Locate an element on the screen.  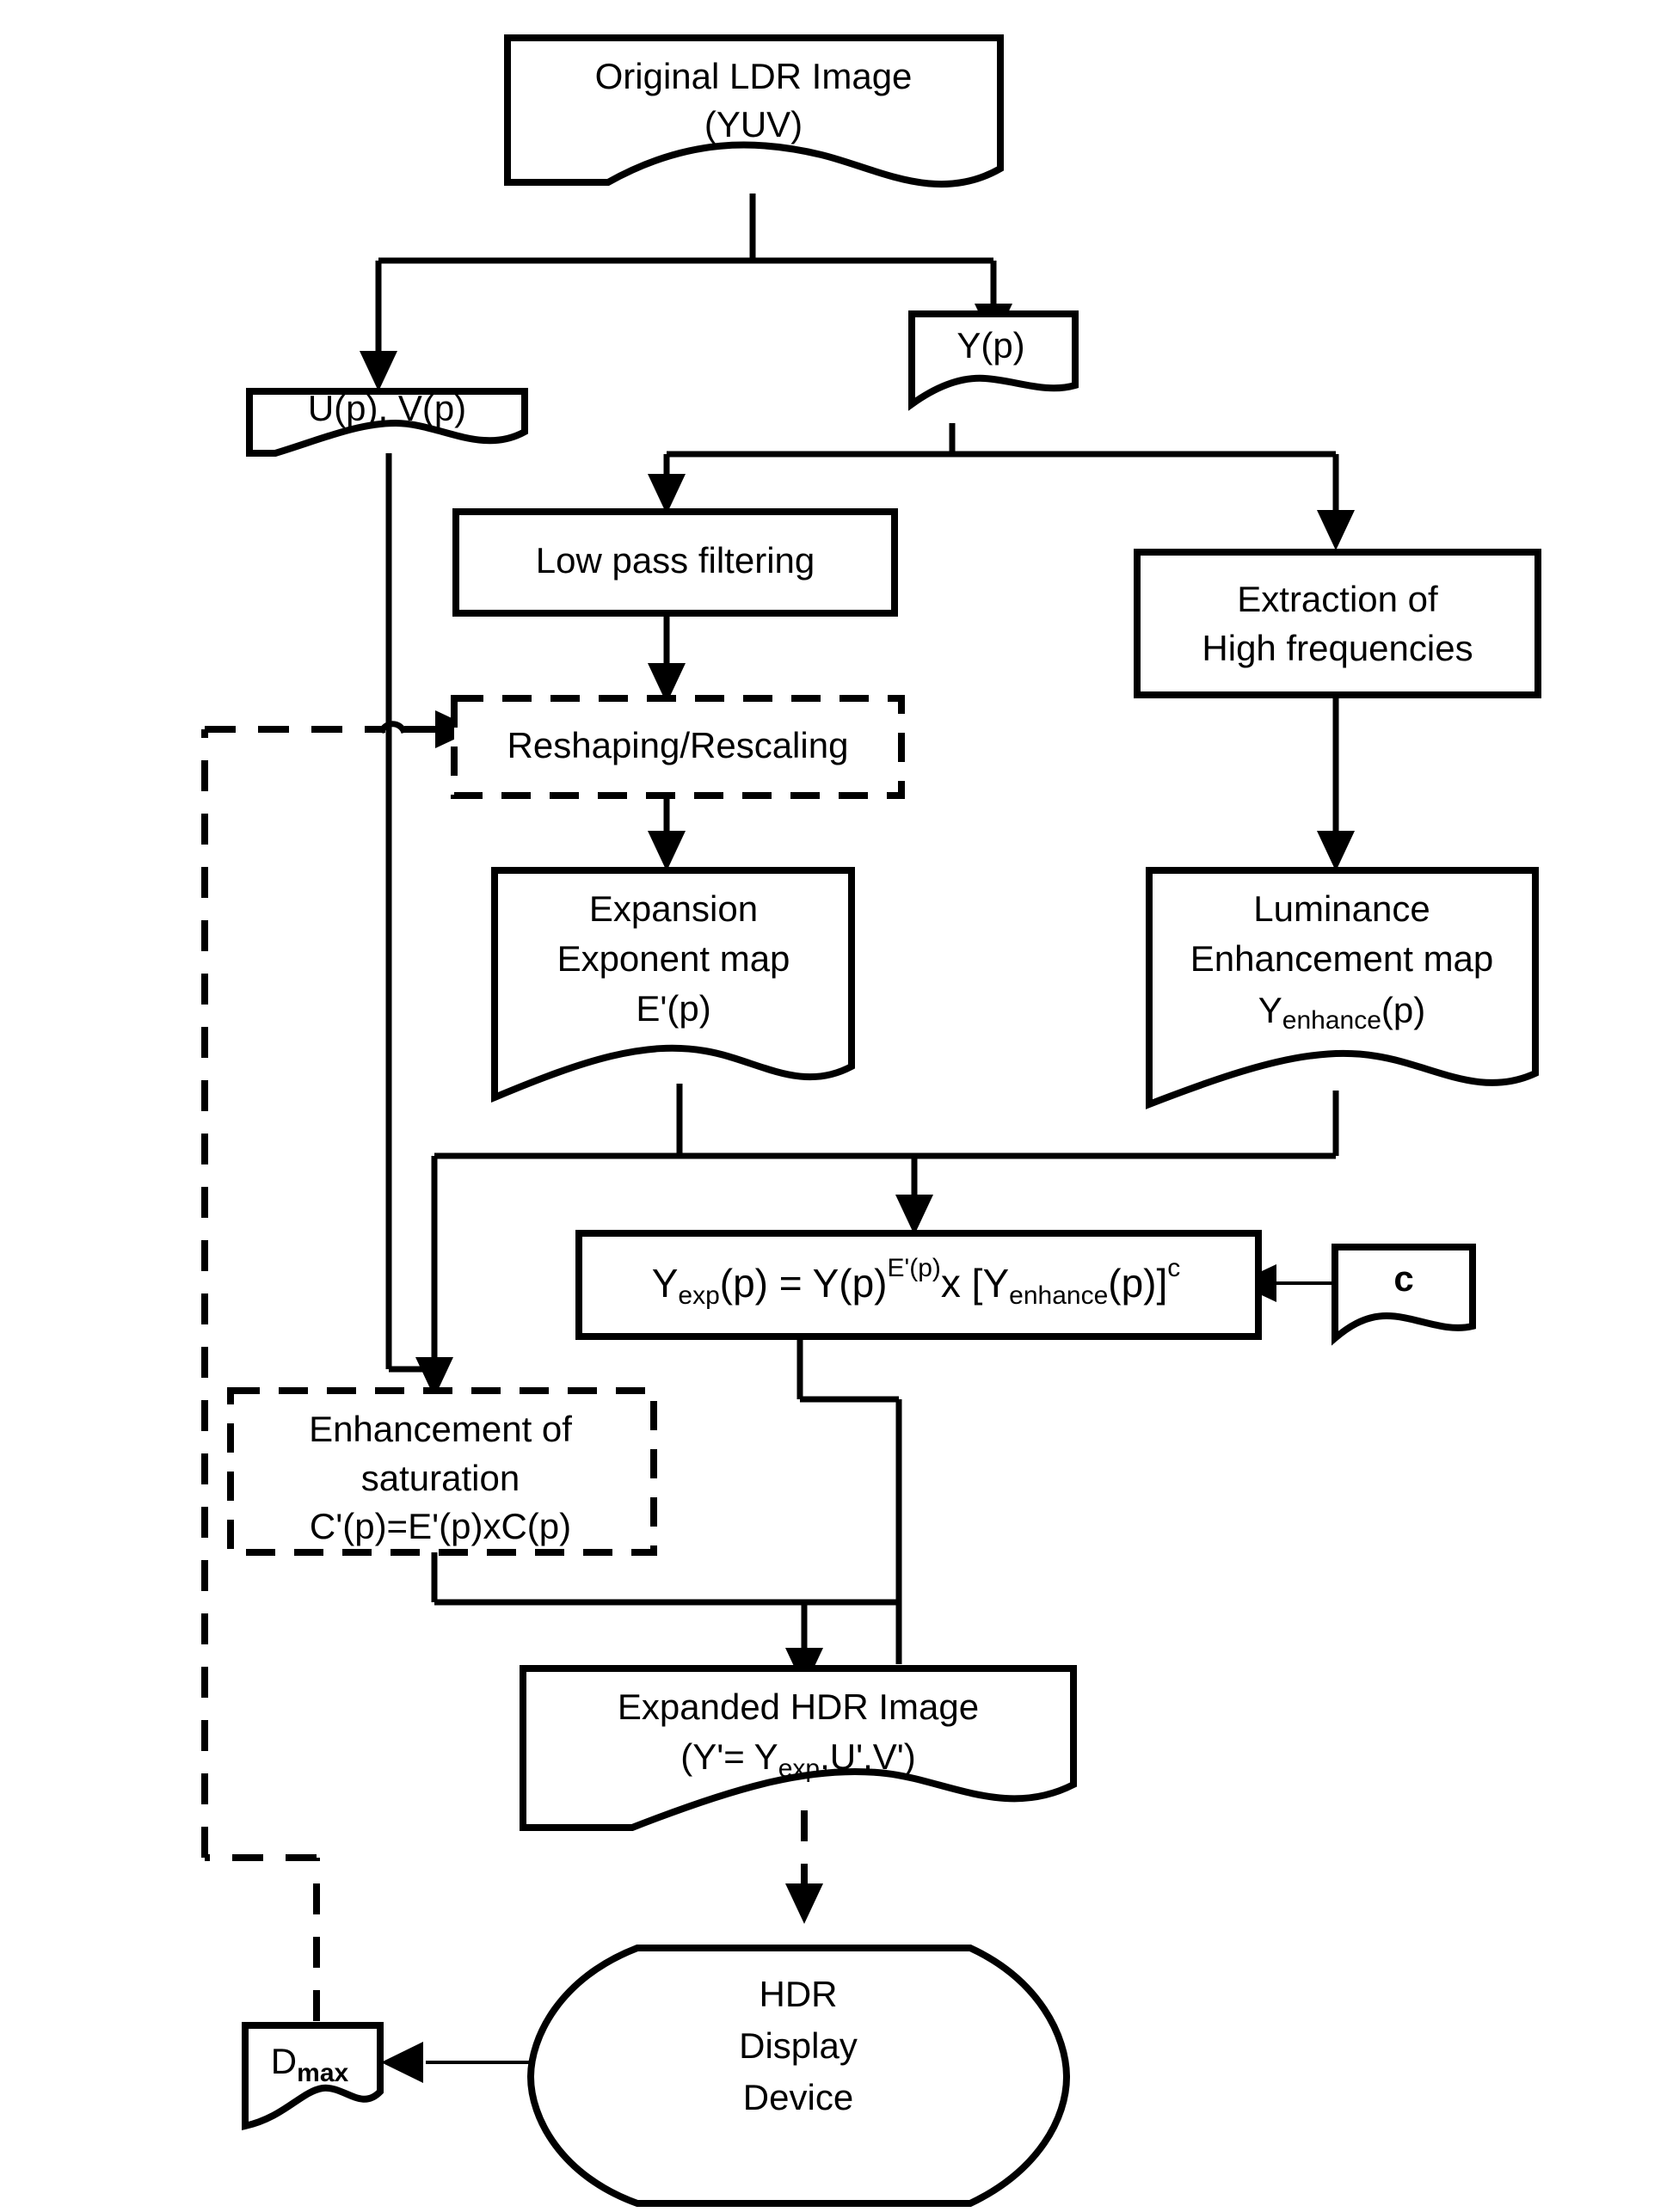
arrowhead-to-dmax is located at coordinates (402, 2062).